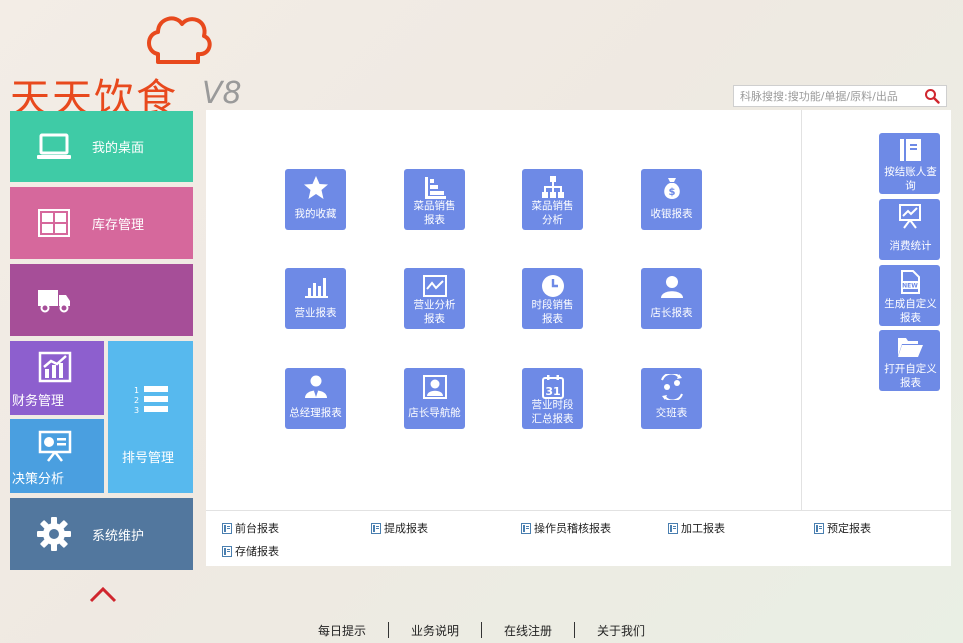  What do you see at coordinates (118, 148) in the screenshot?
I see `tile-label: 我的桌面` at bounding box center [118, 148].